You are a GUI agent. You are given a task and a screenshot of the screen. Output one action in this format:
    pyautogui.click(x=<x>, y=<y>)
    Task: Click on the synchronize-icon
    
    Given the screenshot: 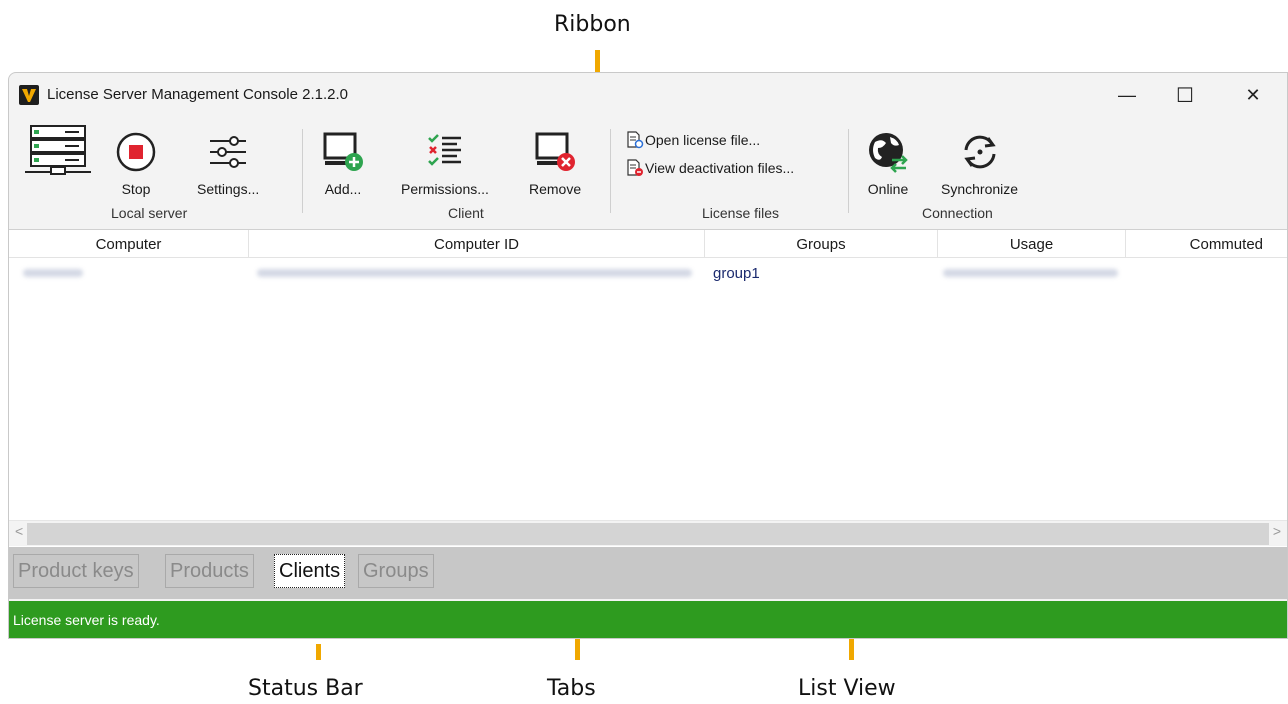 What is the action you would take?
    pyautogui.click(x=980, y=152)
    